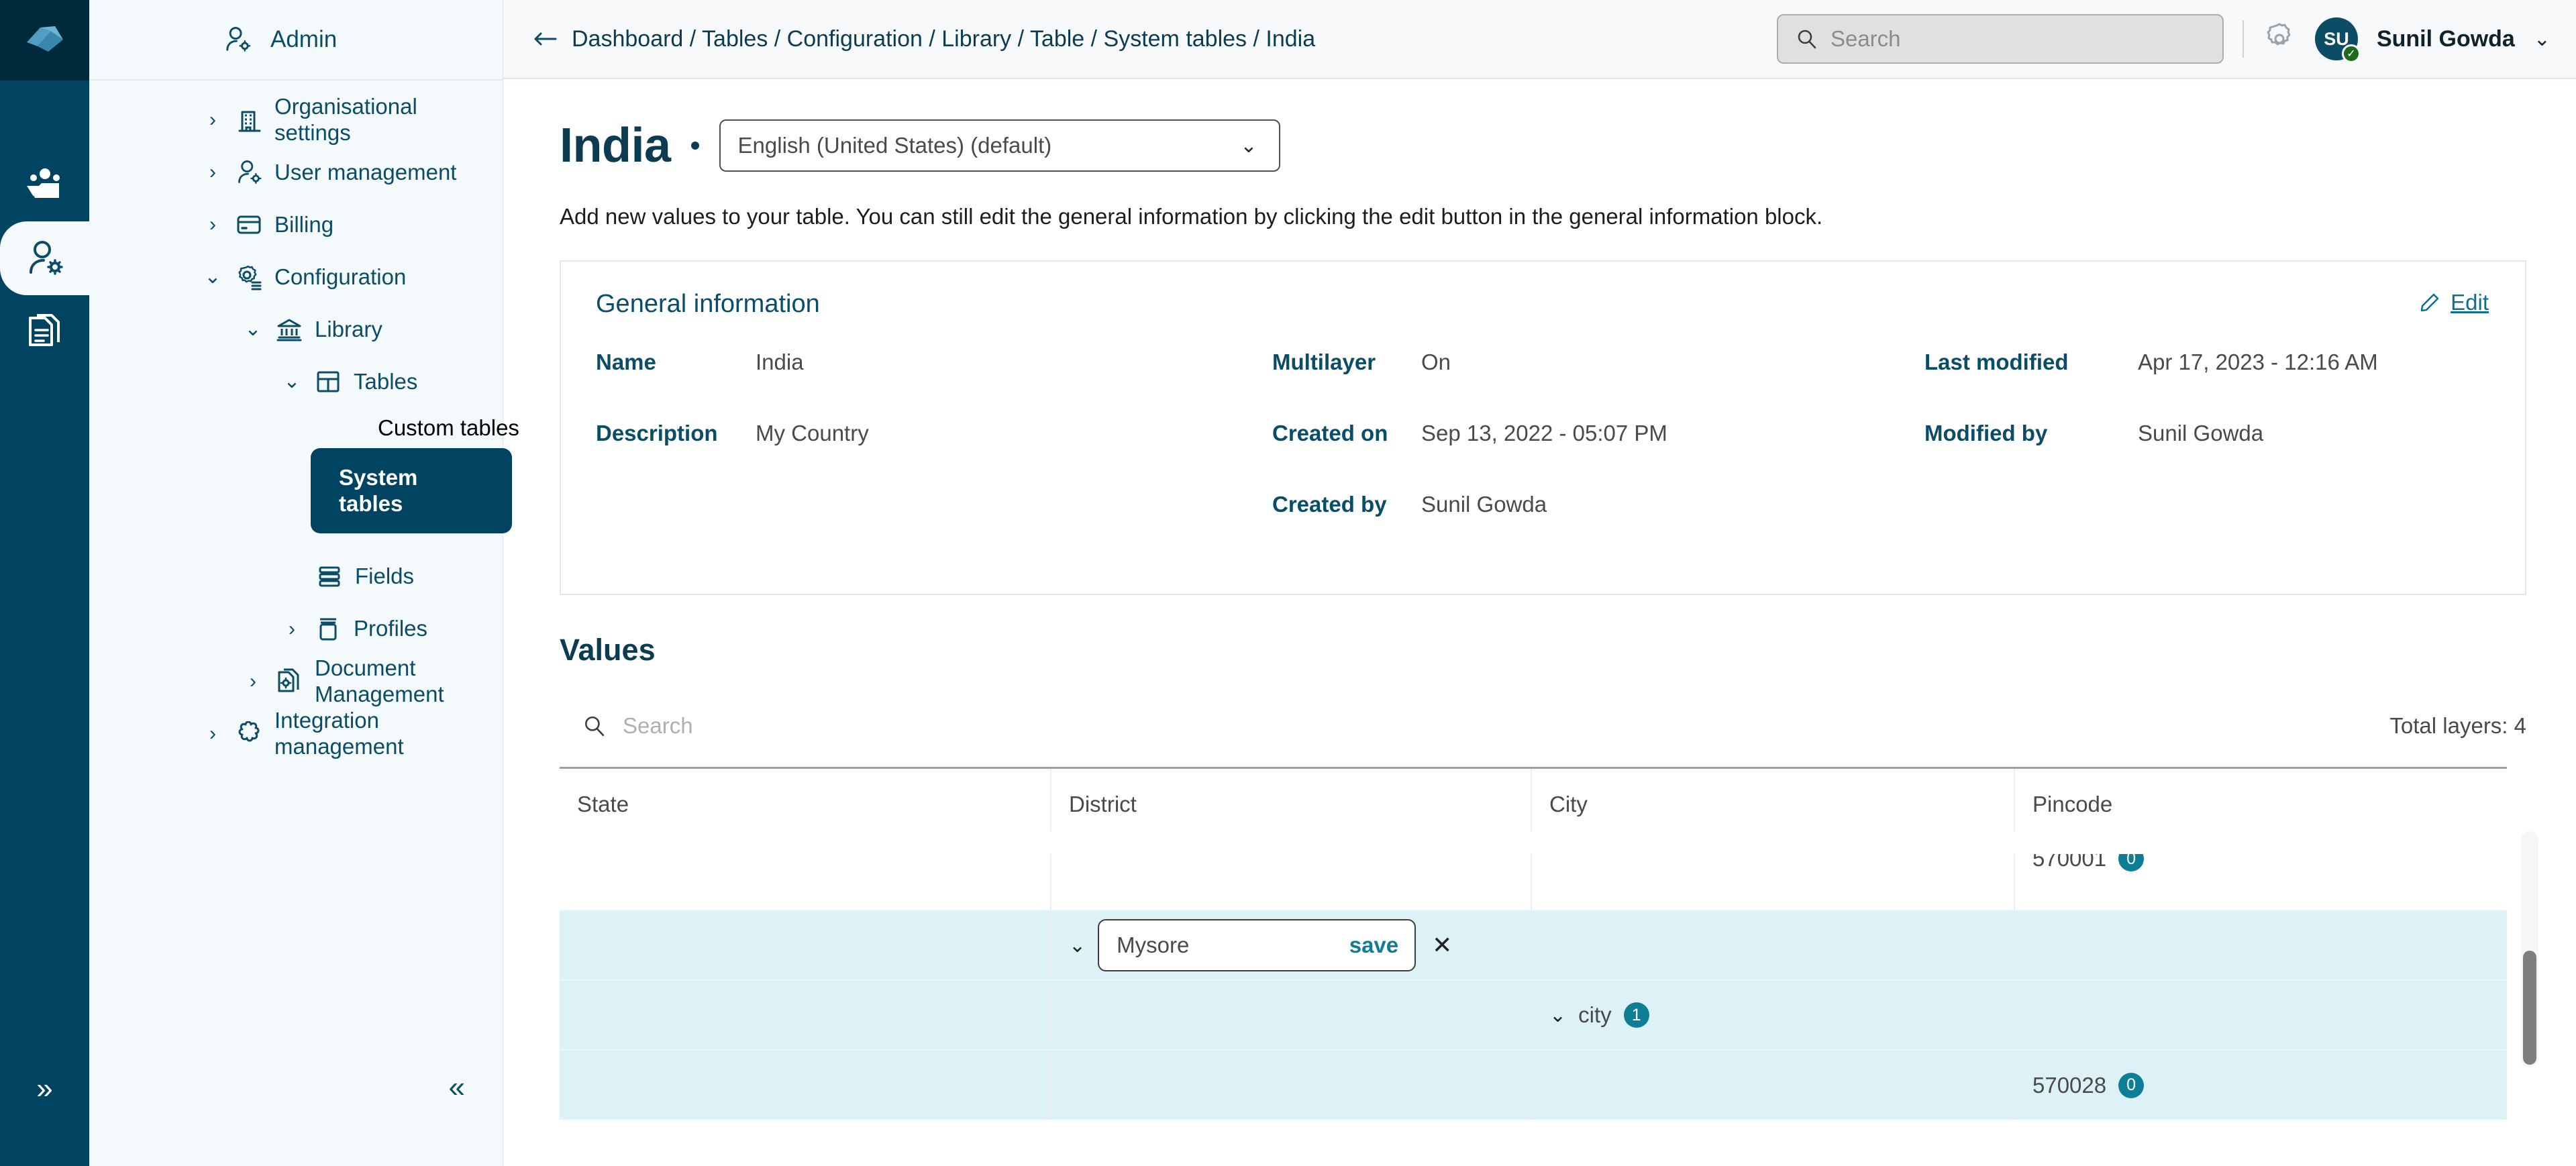 Image resolution: width=2576 pixels, height=1166 pixels. I want to click on rail-item-documents, so click(44, 332).